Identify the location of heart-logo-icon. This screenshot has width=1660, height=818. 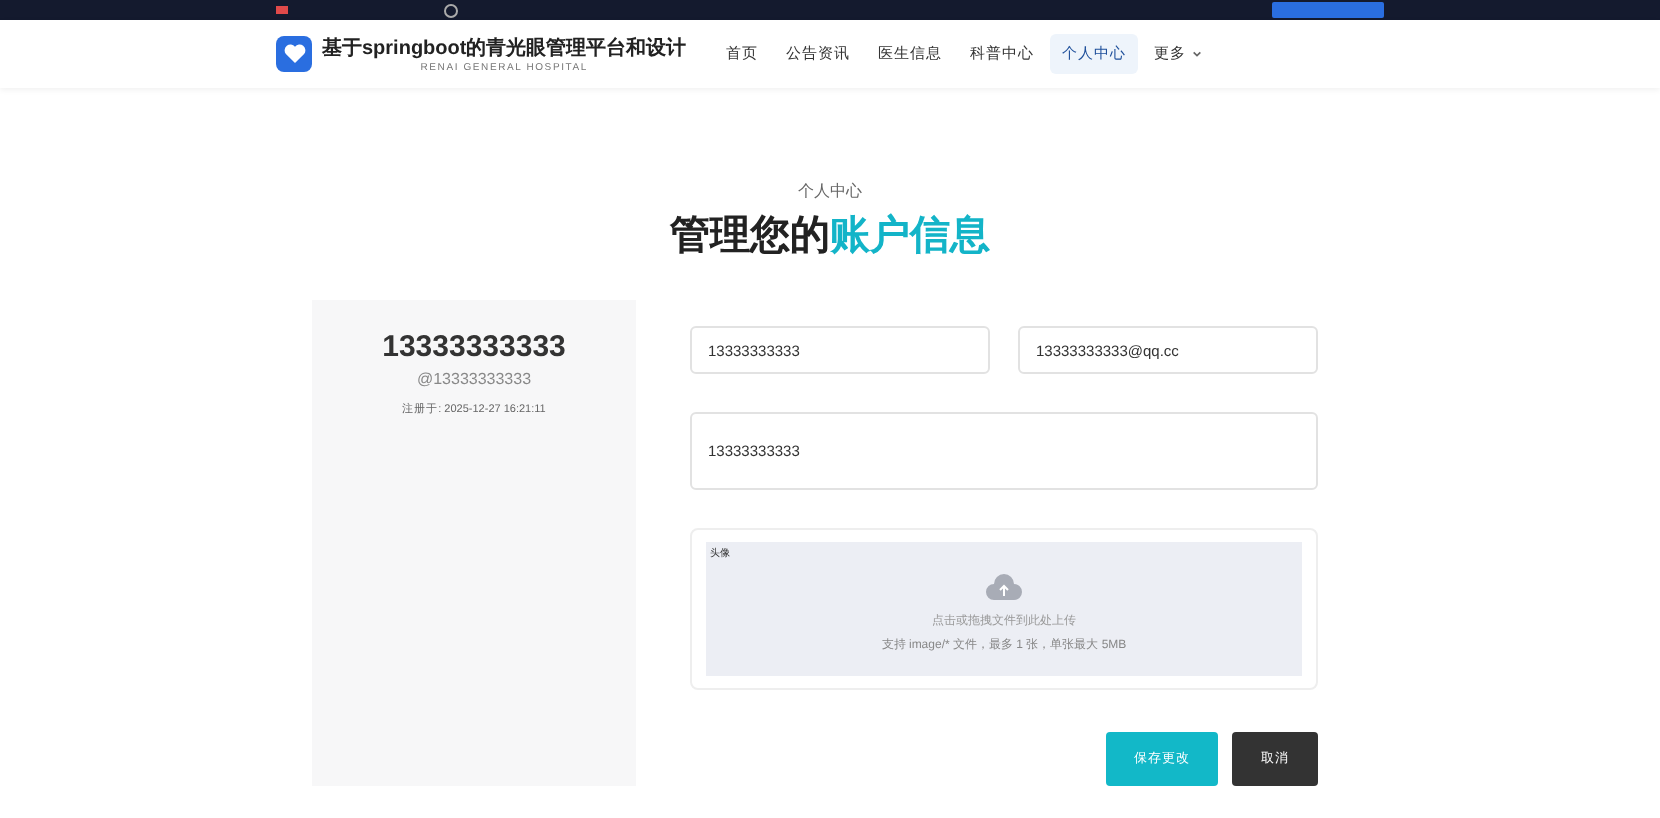
(294, 54).